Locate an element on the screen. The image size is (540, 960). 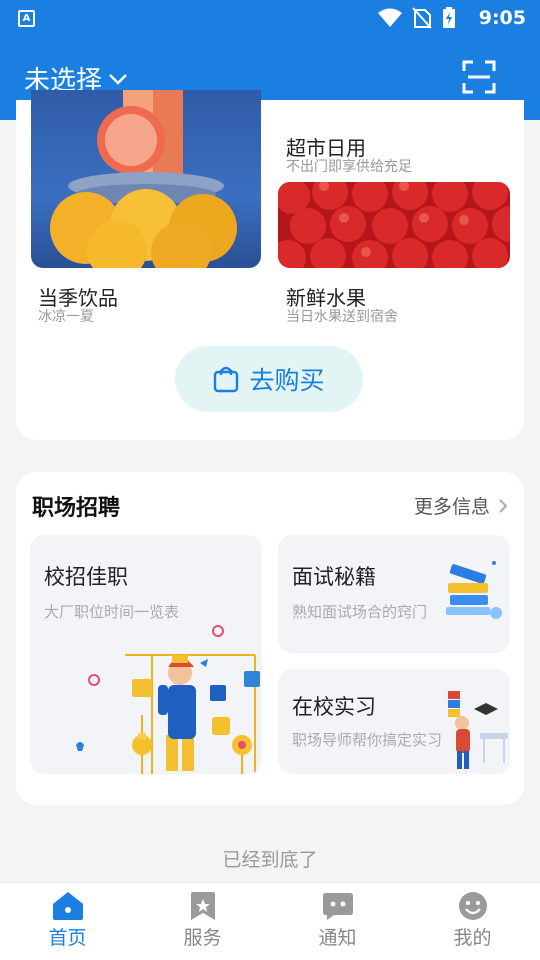
tab-label: 服务 is located at coordinates (202, 938).